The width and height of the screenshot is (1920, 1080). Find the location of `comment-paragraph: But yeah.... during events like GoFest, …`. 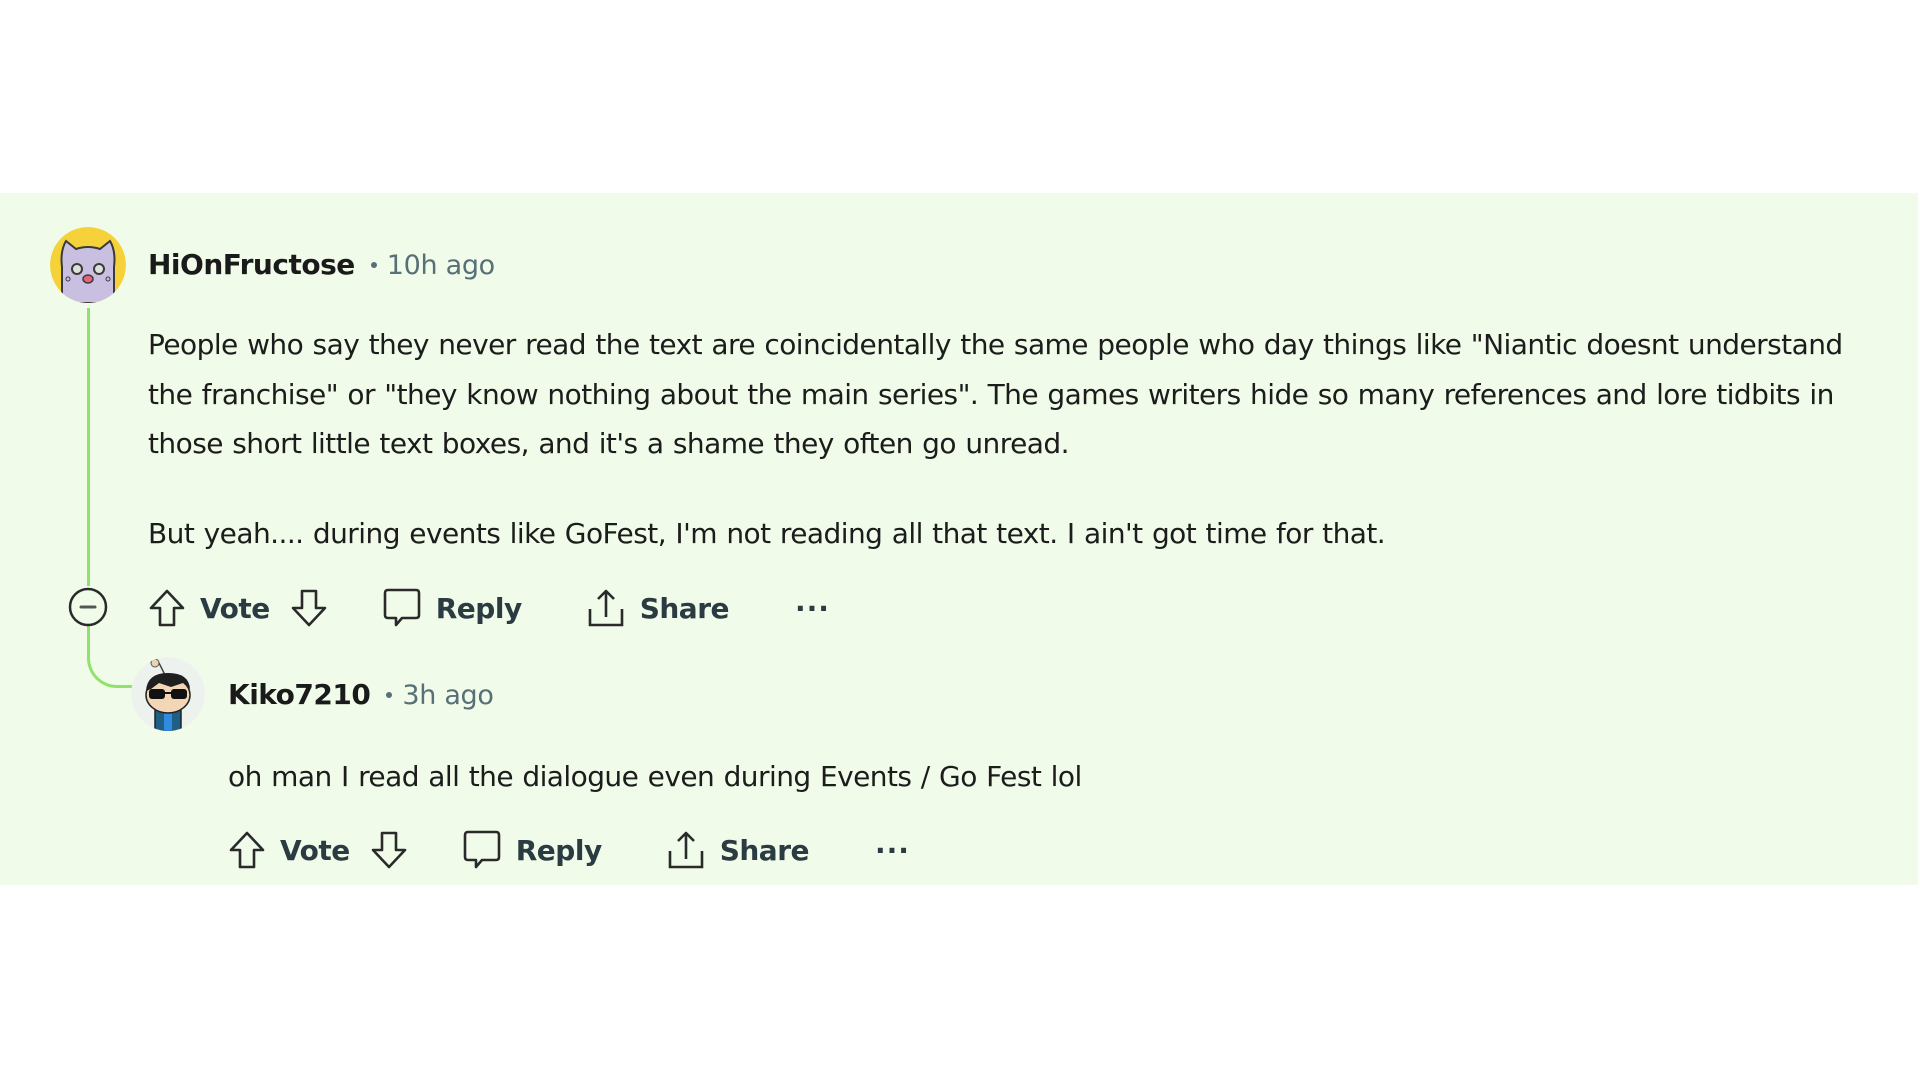

comment-paragraph: But yeah.... during events like GoFest, … is located at coordinates (767, 533).